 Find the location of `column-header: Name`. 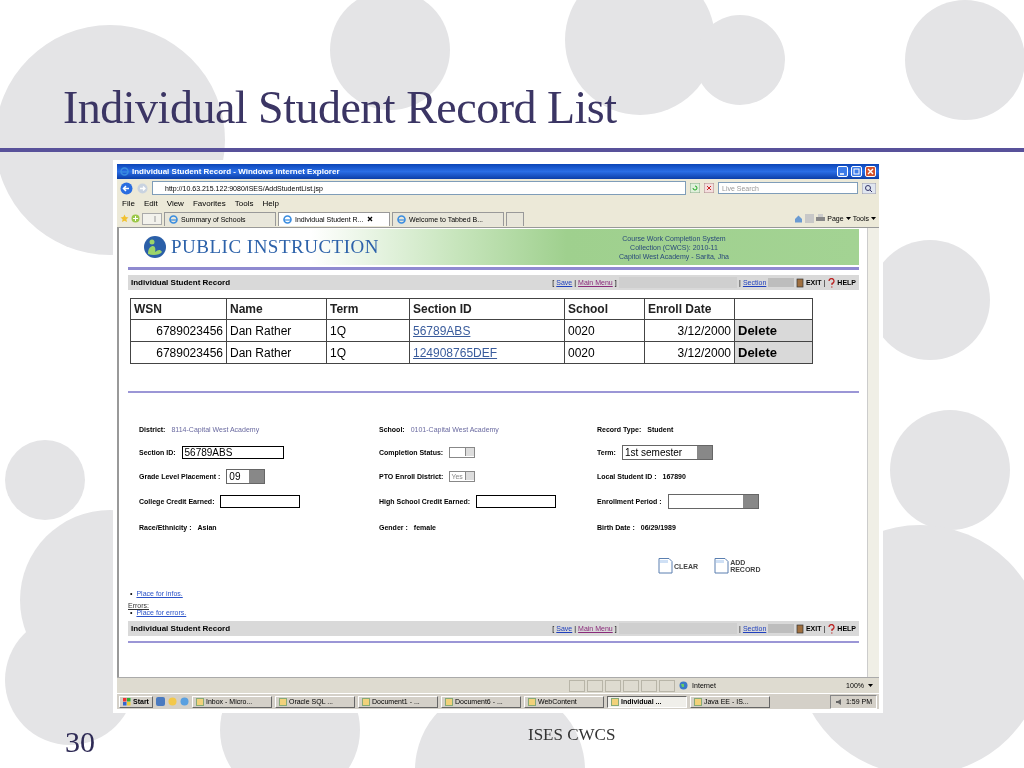

column-header: Name is located at coordinates (276, 309).